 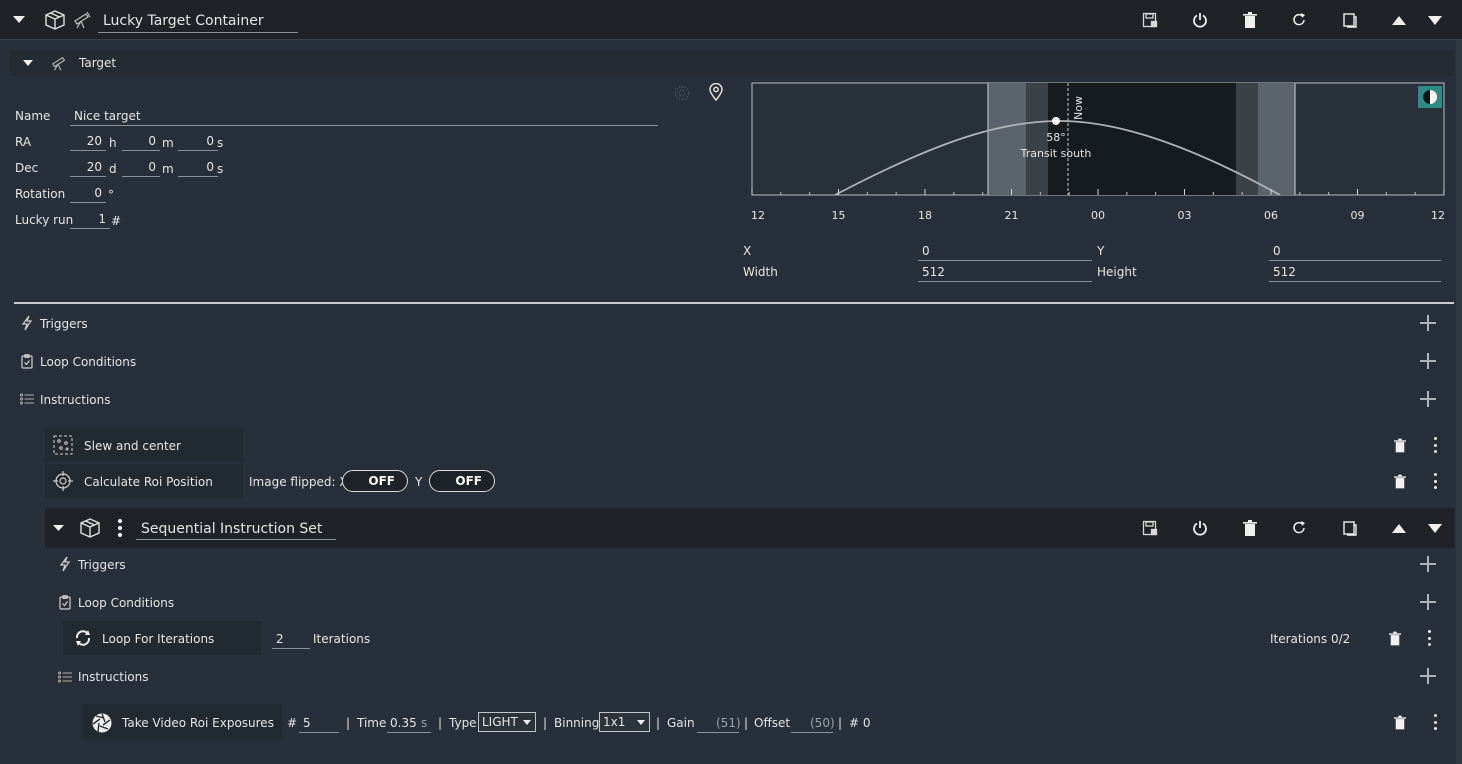 What do you see at coordinates (141, 142) in the screenshot?
I see `ra-minutes-input: 0` at bounding box center [141, 142].